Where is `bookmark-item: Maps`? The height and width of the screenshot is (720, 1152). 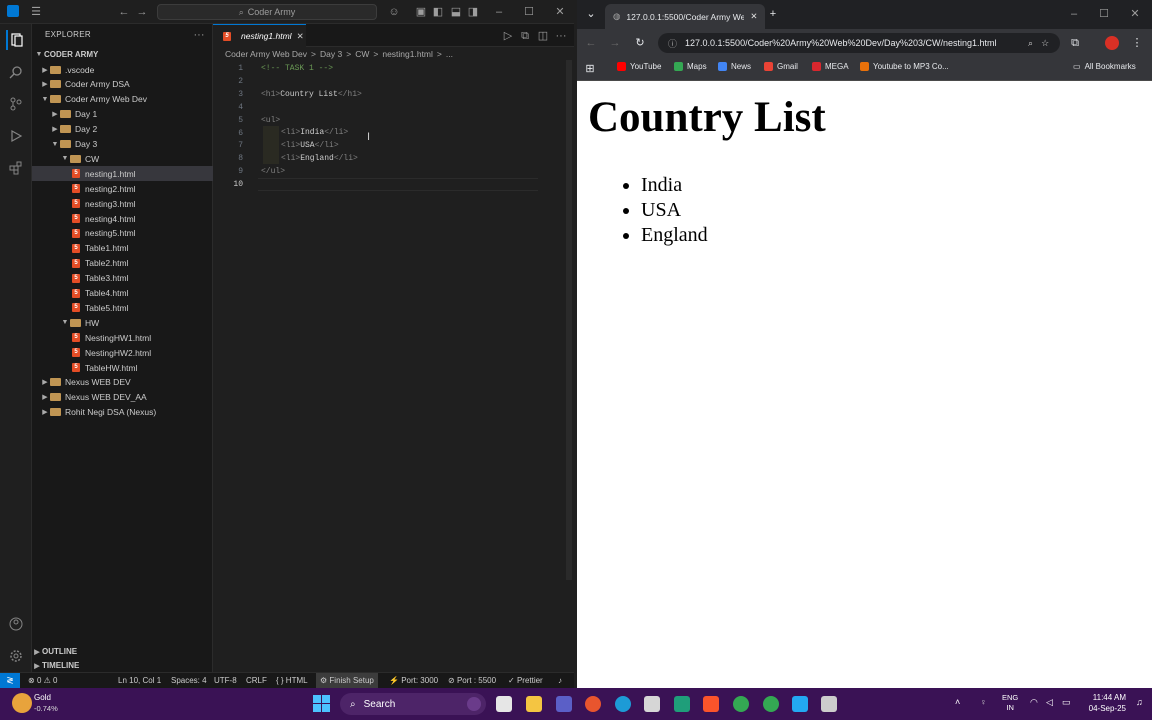 bookmark-item: Maps is located at coordinates (690, 66).